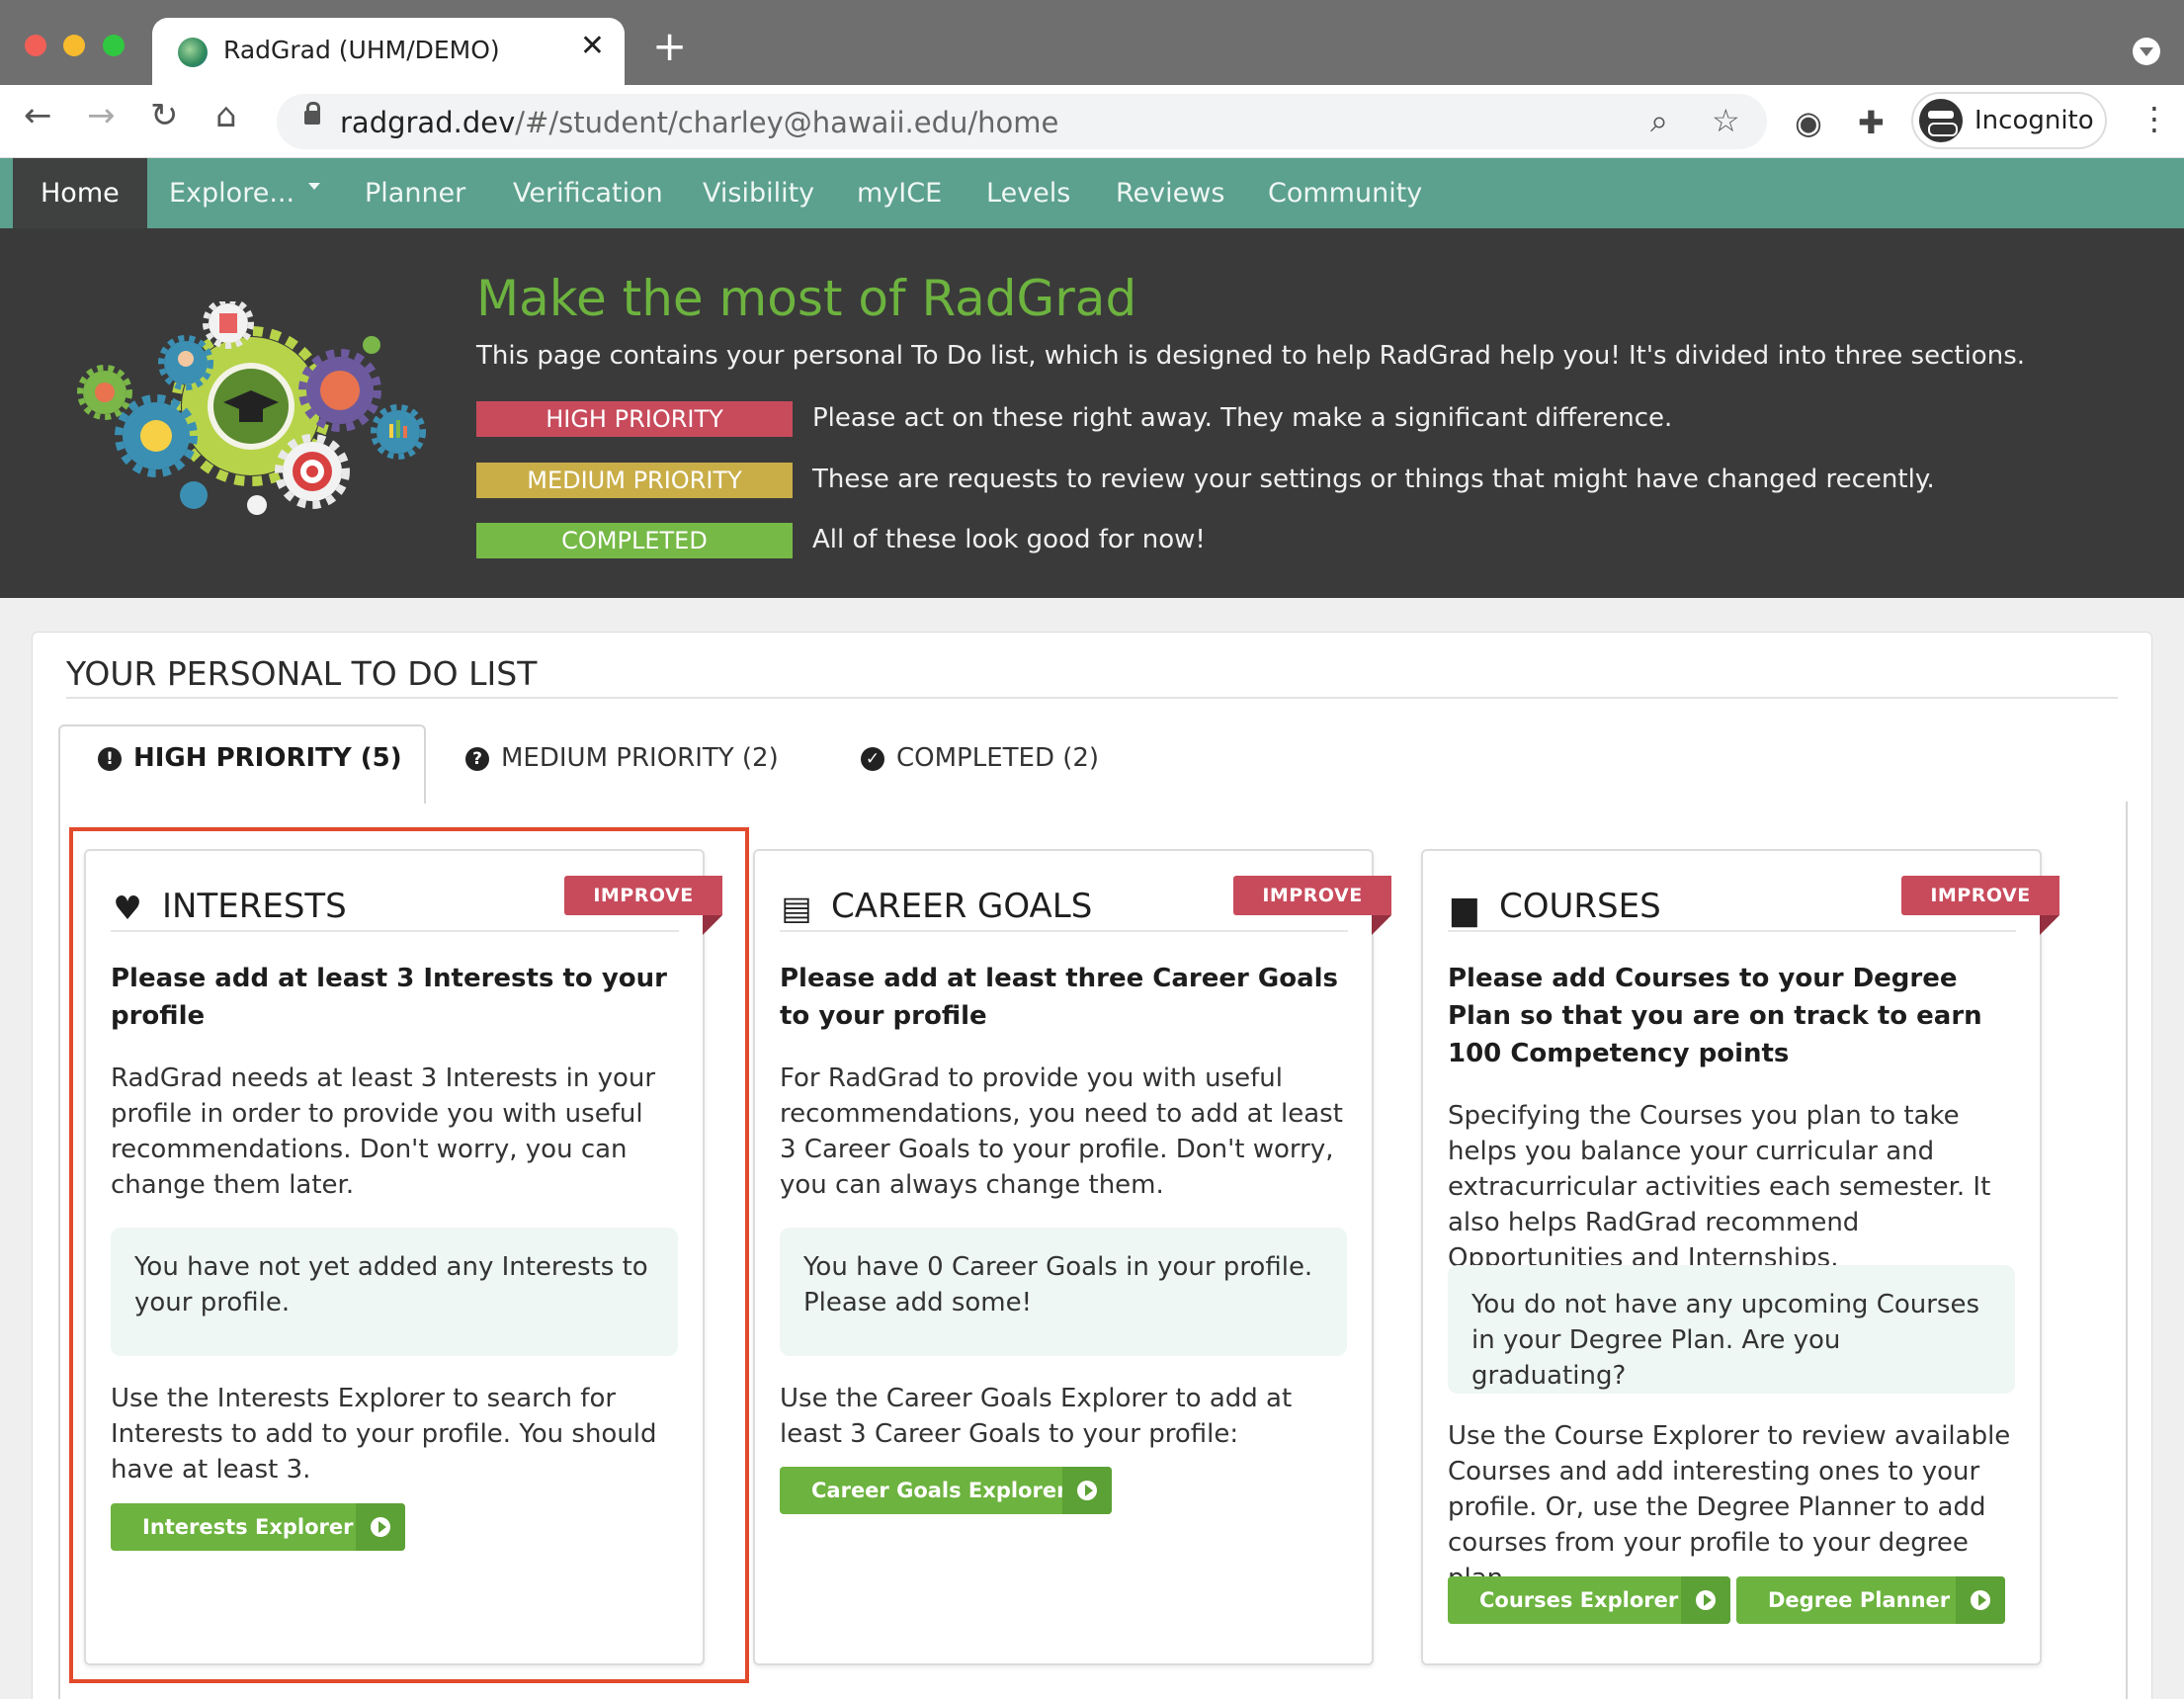 The width and height of the screenshot is (2184, 1699). I want to click on bookmark-star-icon: ☆, so click(1726, 120).